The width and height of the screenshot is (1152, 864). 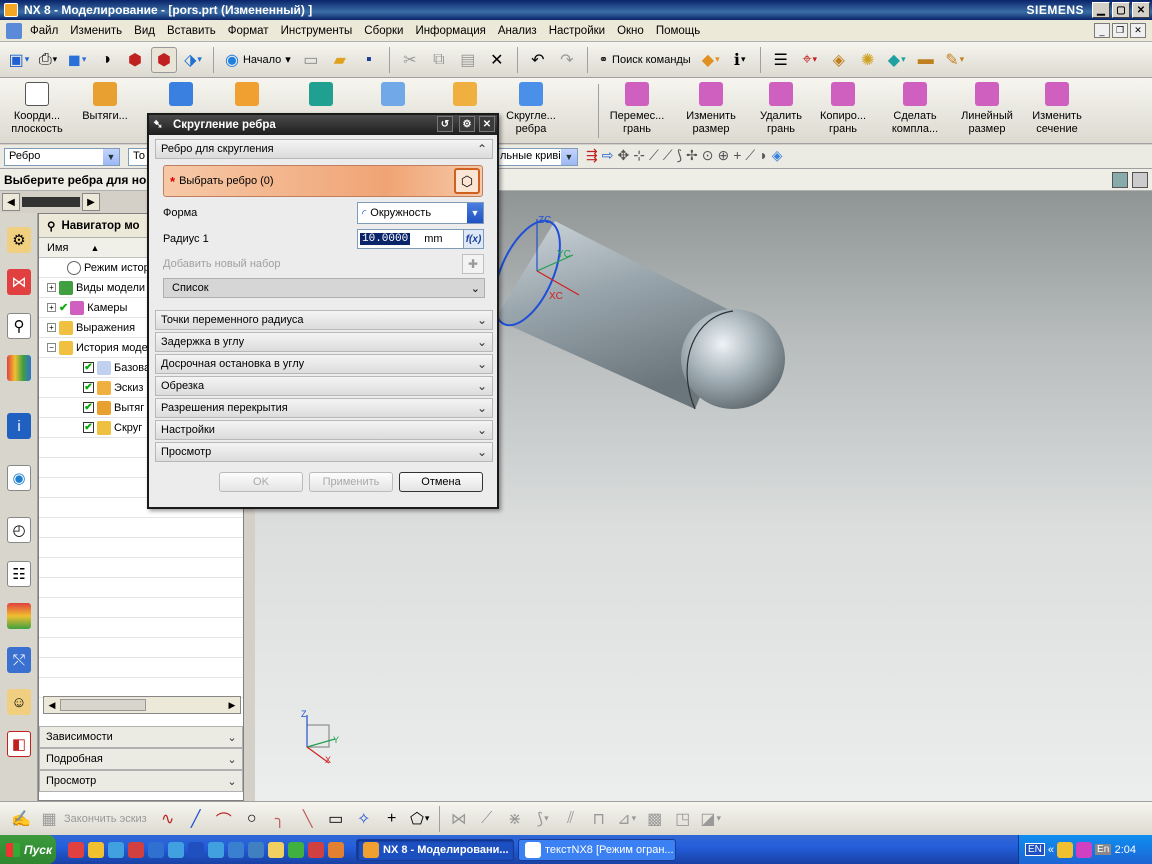 What do you see at coordinates (897, 60) in the screenshot?
I see `snap-icon: ◆` at bounding box center [897, 60].